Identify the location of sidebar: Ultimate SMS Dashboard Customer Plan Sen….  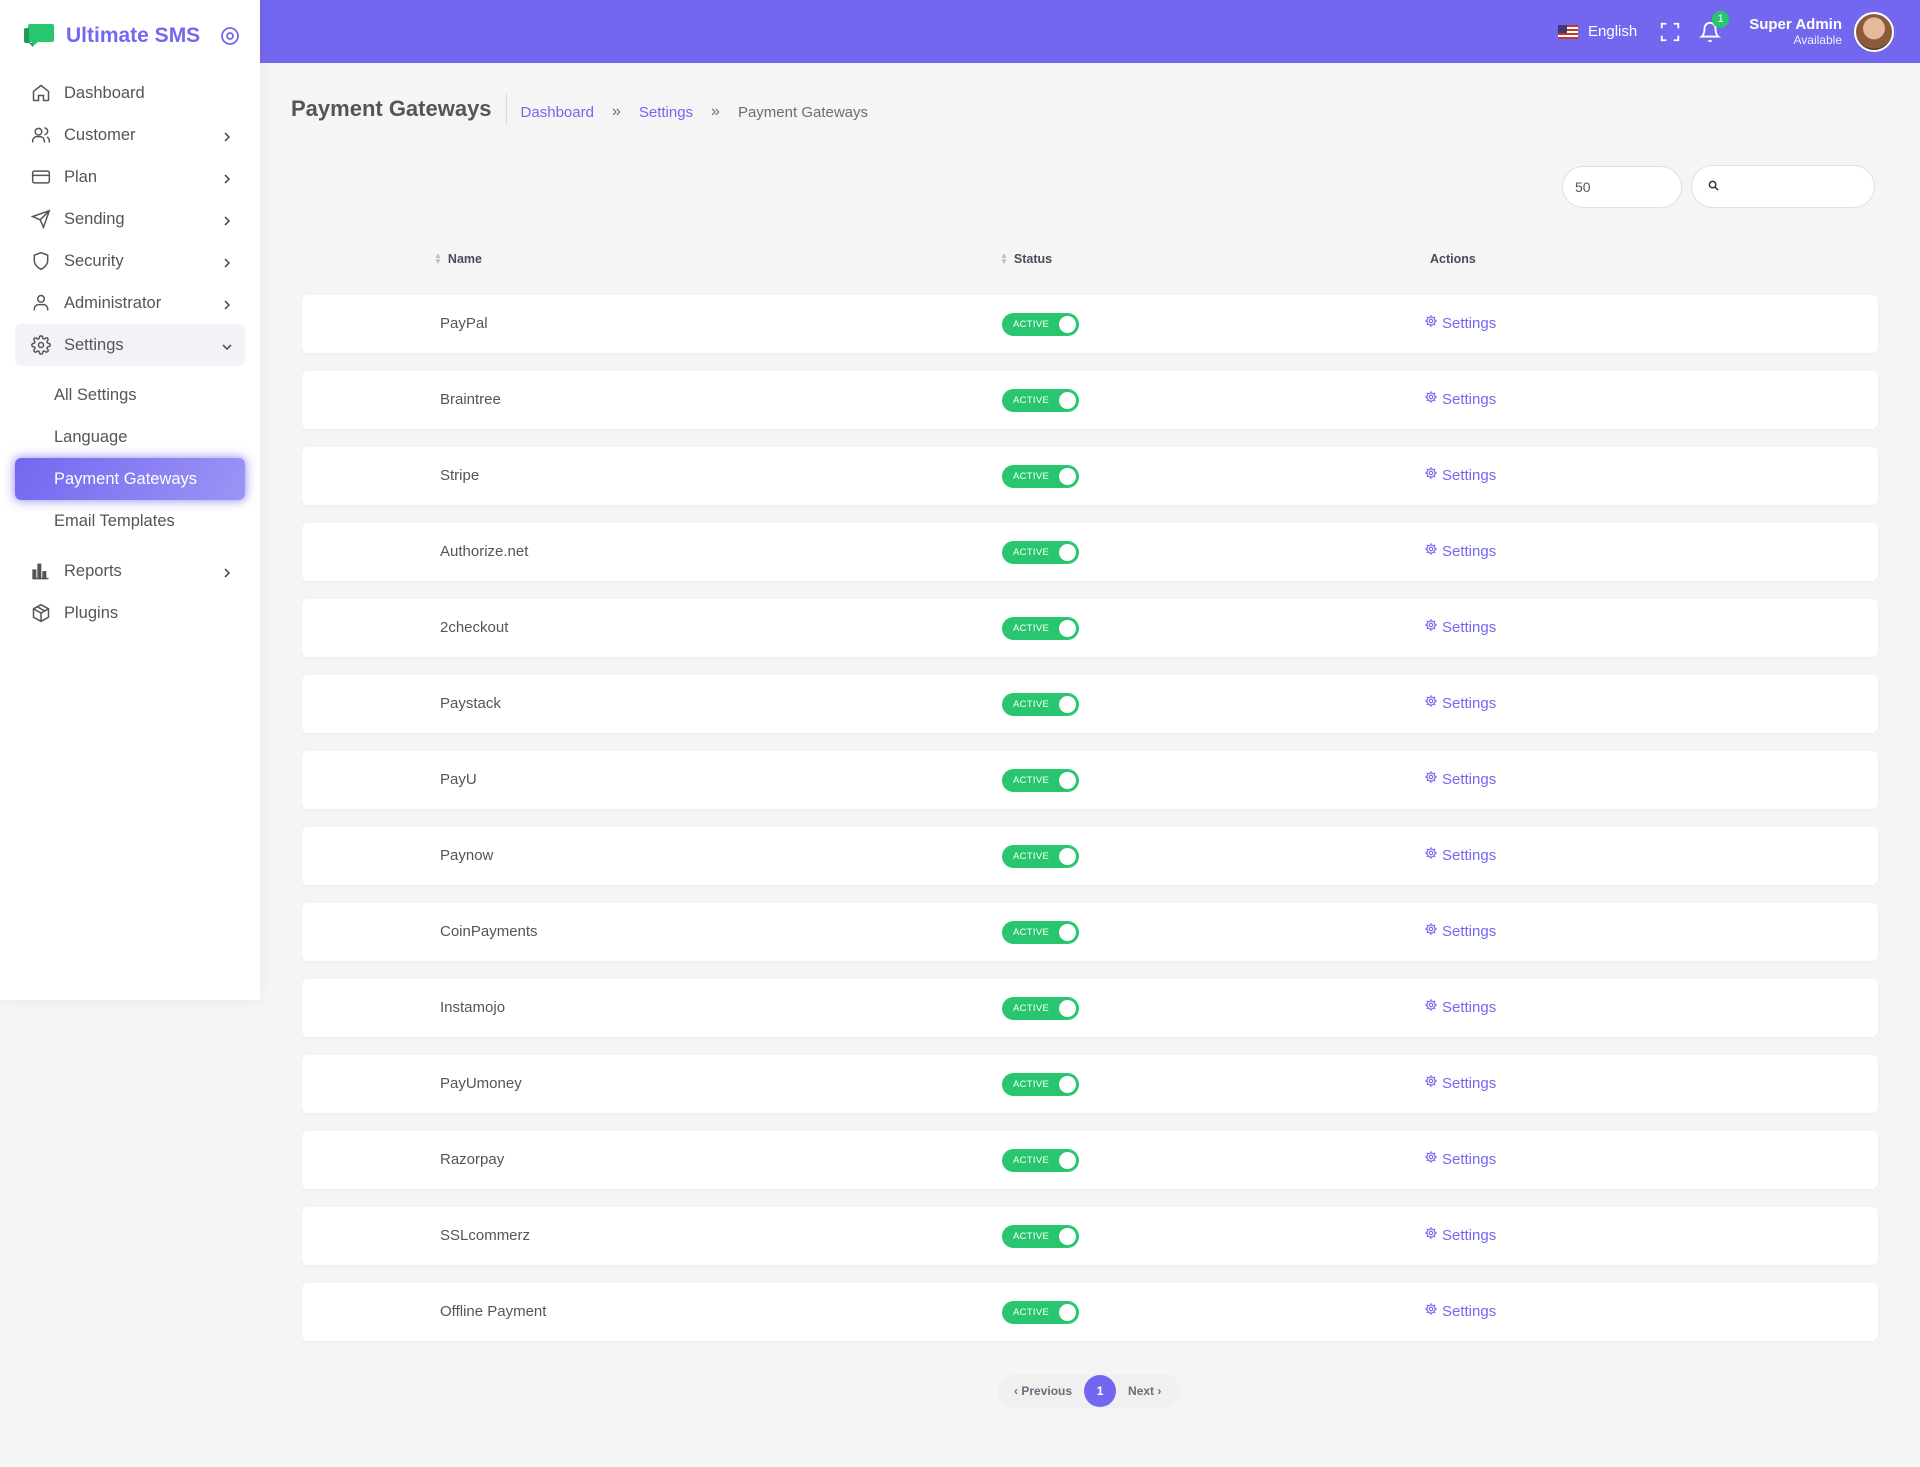
(130, 500).